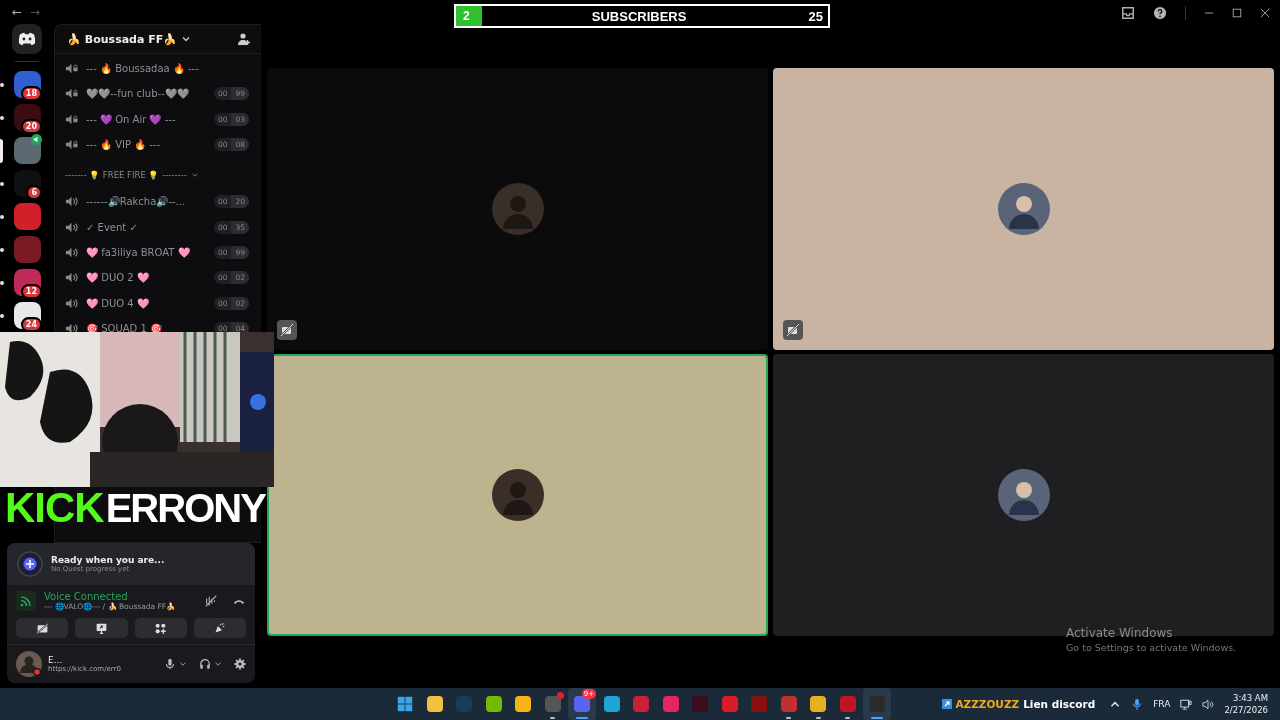 Image resolution: width=1280 pixels, height=720 pixels. What do you see at coordinates (1246, 704) in the screenshot?
I see `clock: 3:43 AM 2/27/2026` at bounding box center [1246, 704].